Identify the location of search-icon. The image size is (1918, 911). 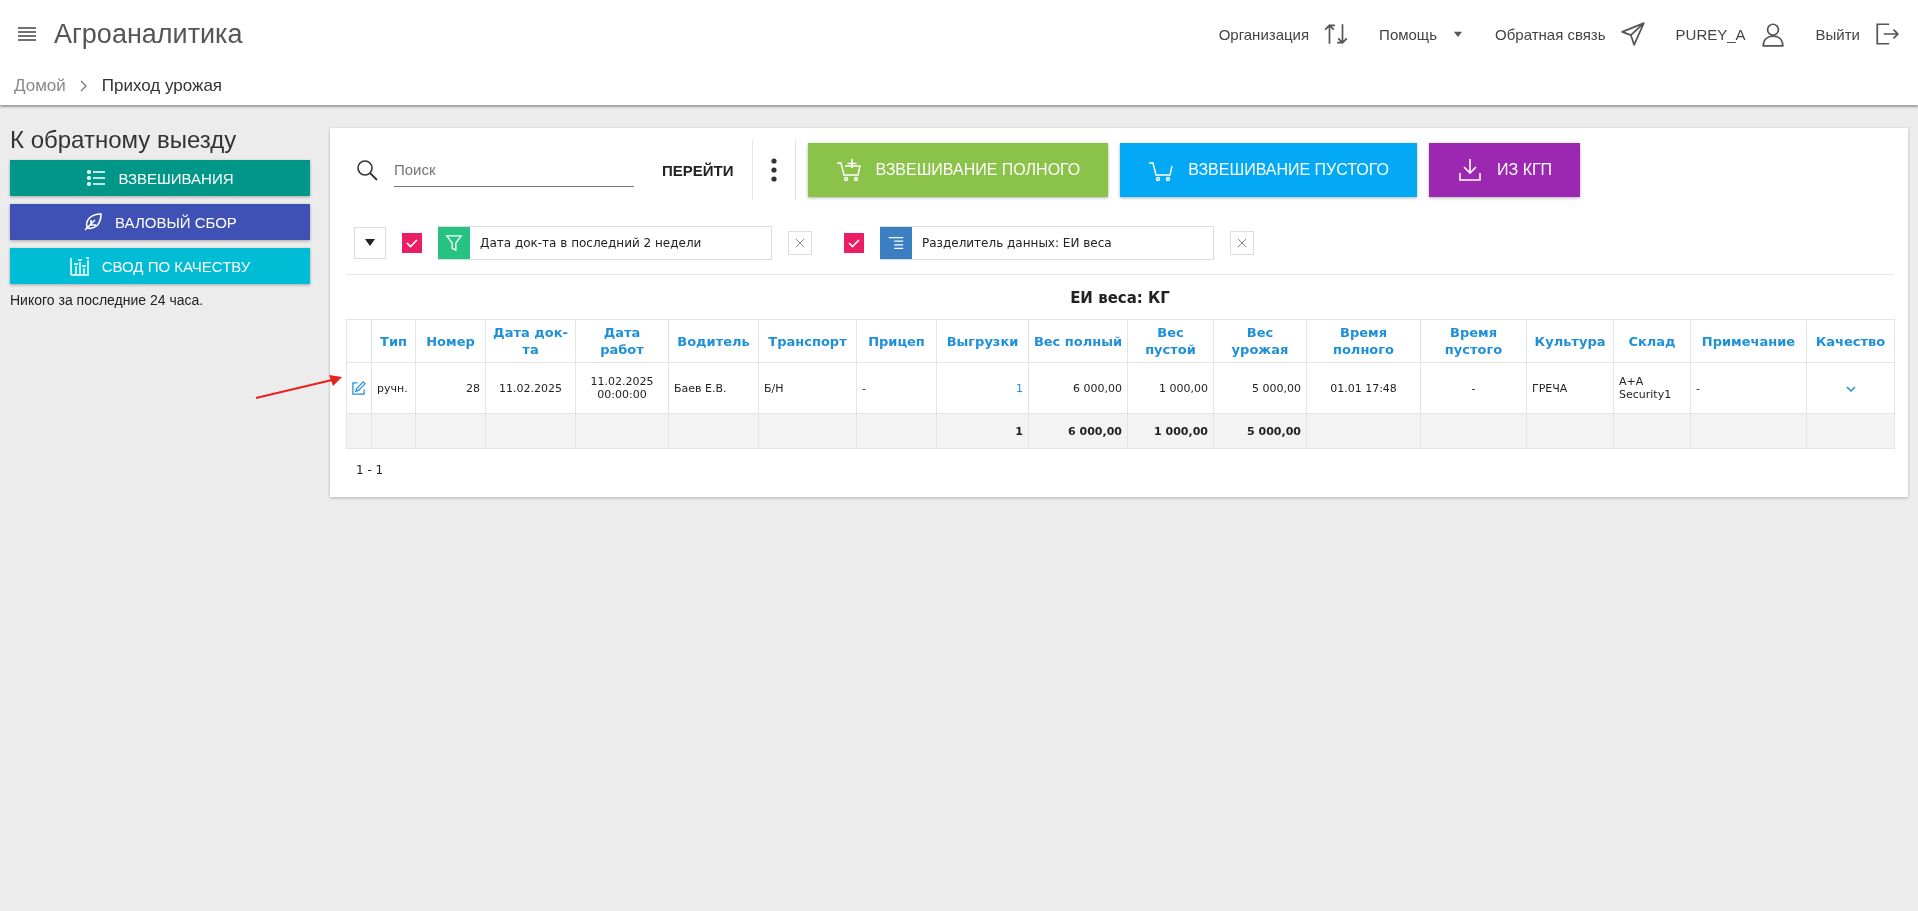
(367, 170).